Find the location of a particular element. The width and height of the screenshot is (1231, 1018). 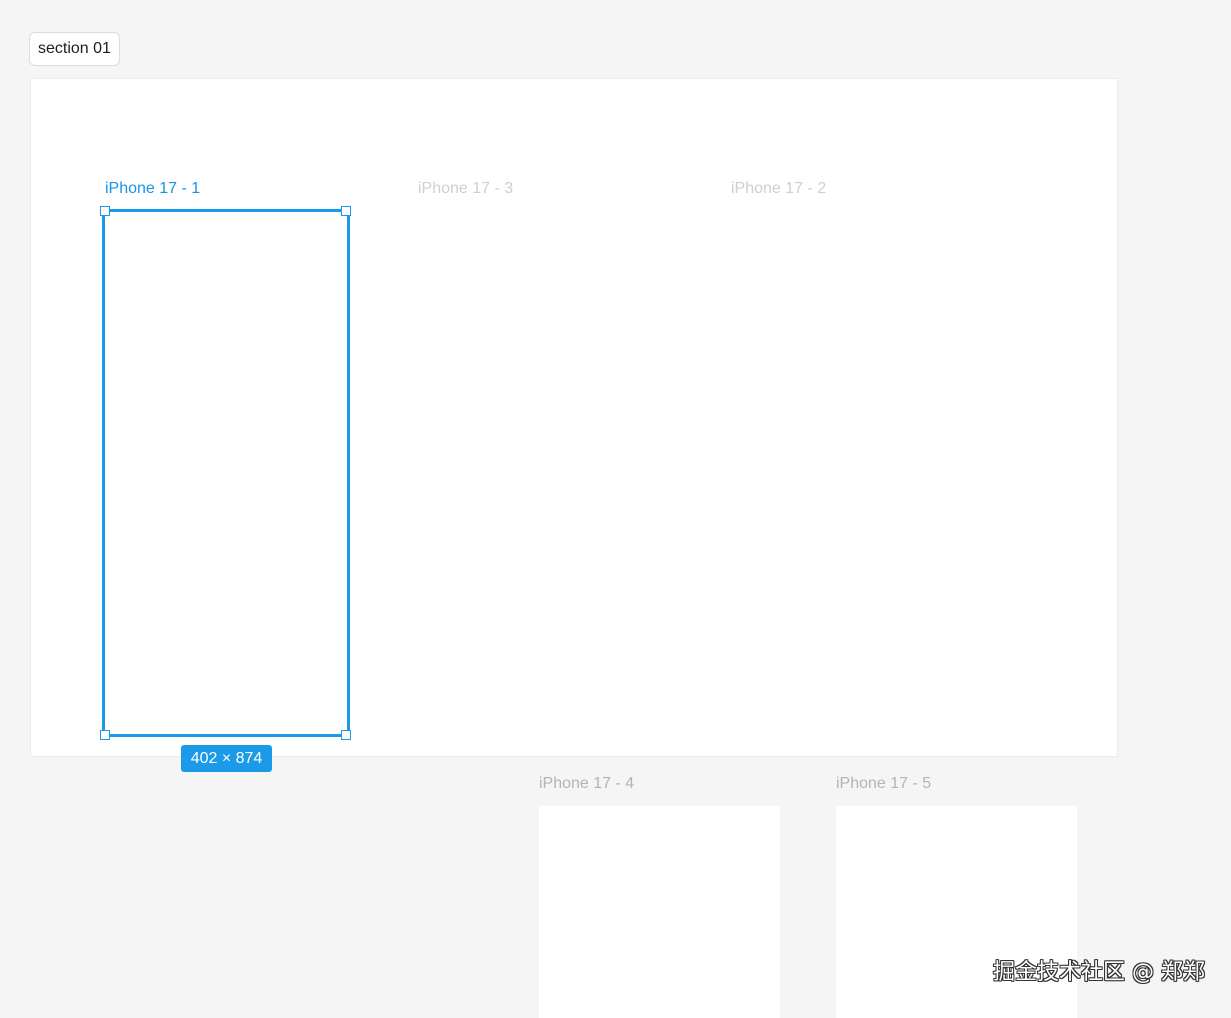

frame-label-iphone-17-2: iPhone 17 - 2 is located at coordinates (778, 189).